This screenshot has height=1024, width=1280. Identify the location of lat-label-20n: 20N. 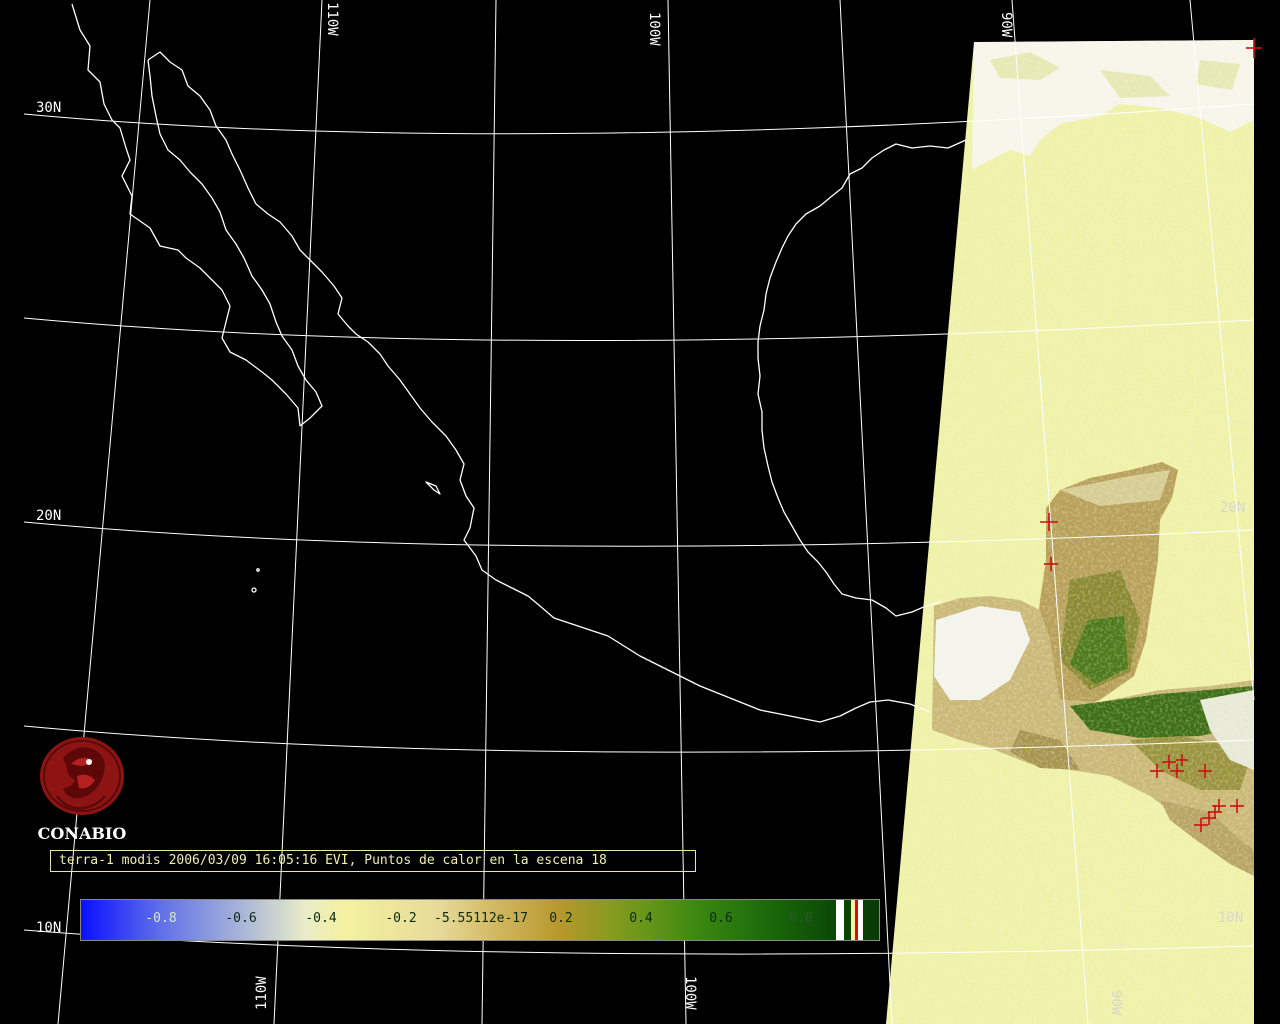
(48, 516).